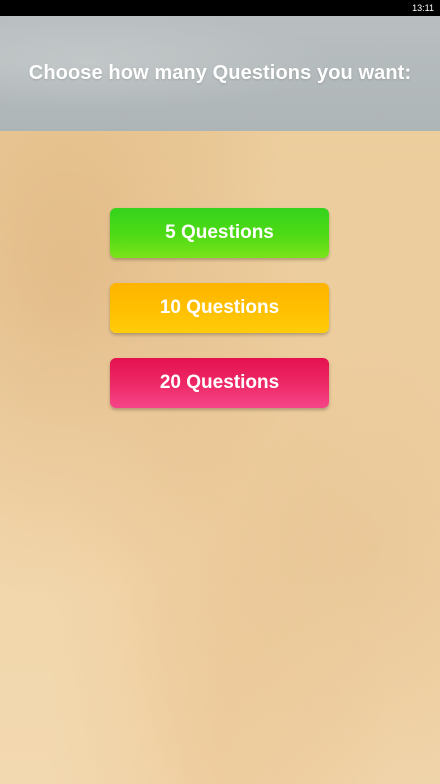 This screenshot has height=784, width=440. I want to click on header: Choose how many Questions you want:, so click(220, 73).